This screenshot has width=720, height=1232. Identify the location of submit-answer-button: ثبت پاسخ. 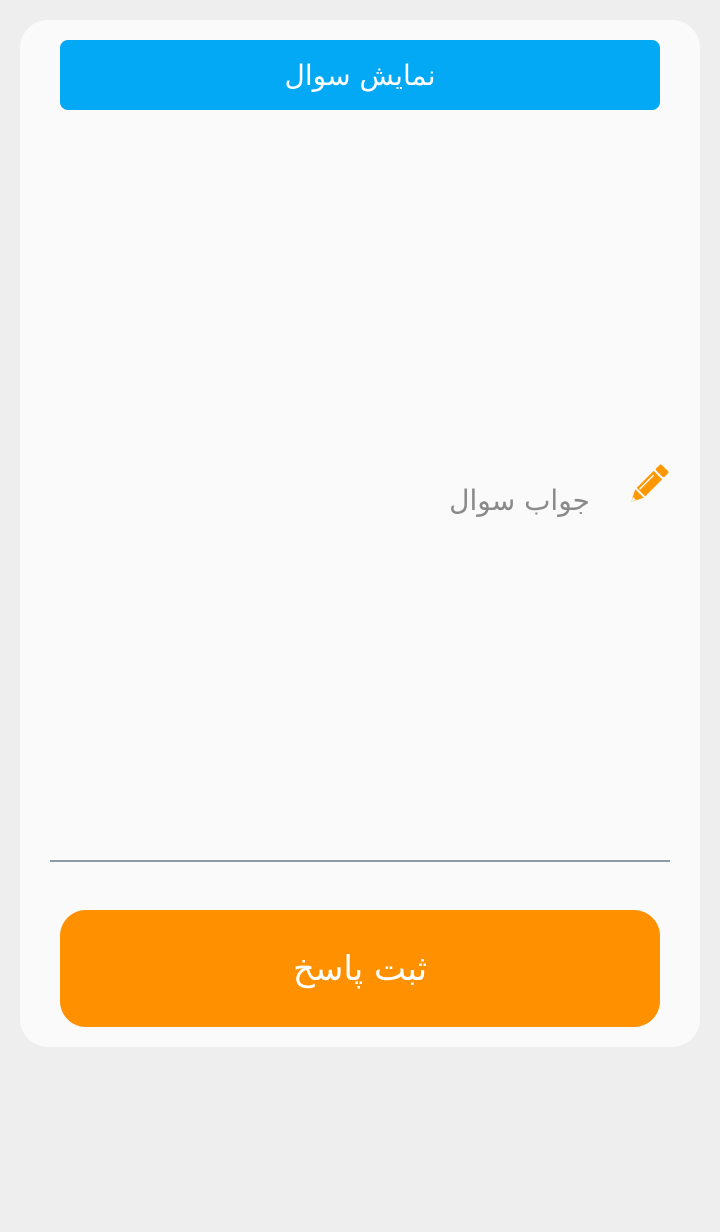
(360, 968).